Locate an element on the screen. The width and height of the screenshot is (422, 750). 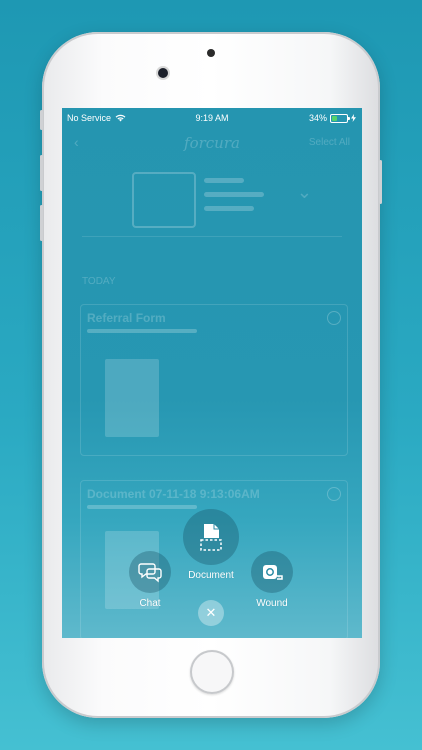
chat-action: Chat is located at coordinates (150, 580).